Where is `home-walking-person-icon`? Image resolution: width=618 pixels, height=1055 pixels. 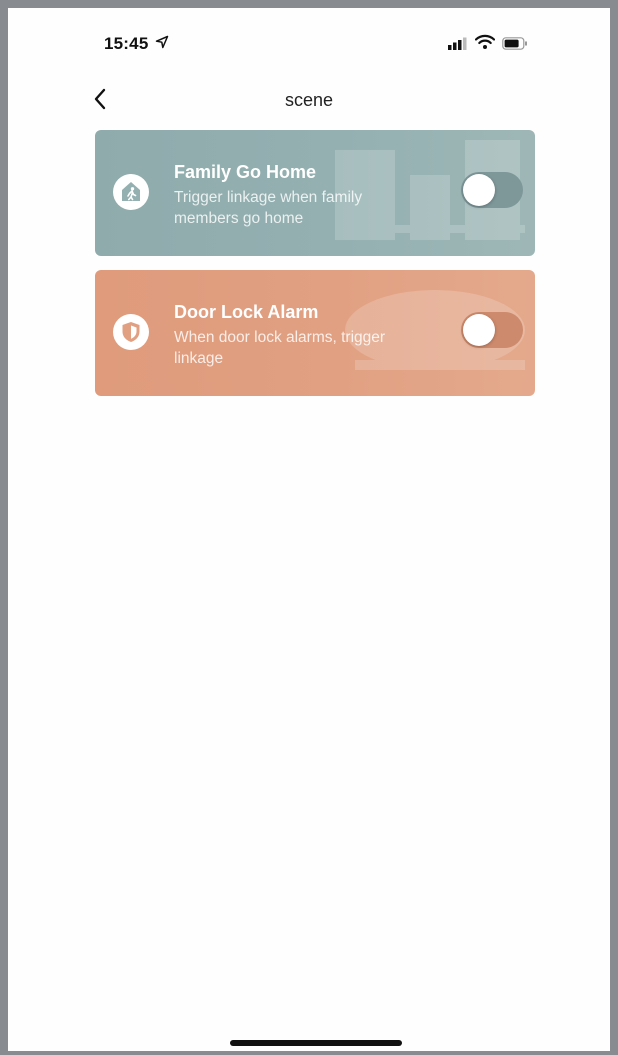 home-walking-person-icon is located at coordinates (131, 192).